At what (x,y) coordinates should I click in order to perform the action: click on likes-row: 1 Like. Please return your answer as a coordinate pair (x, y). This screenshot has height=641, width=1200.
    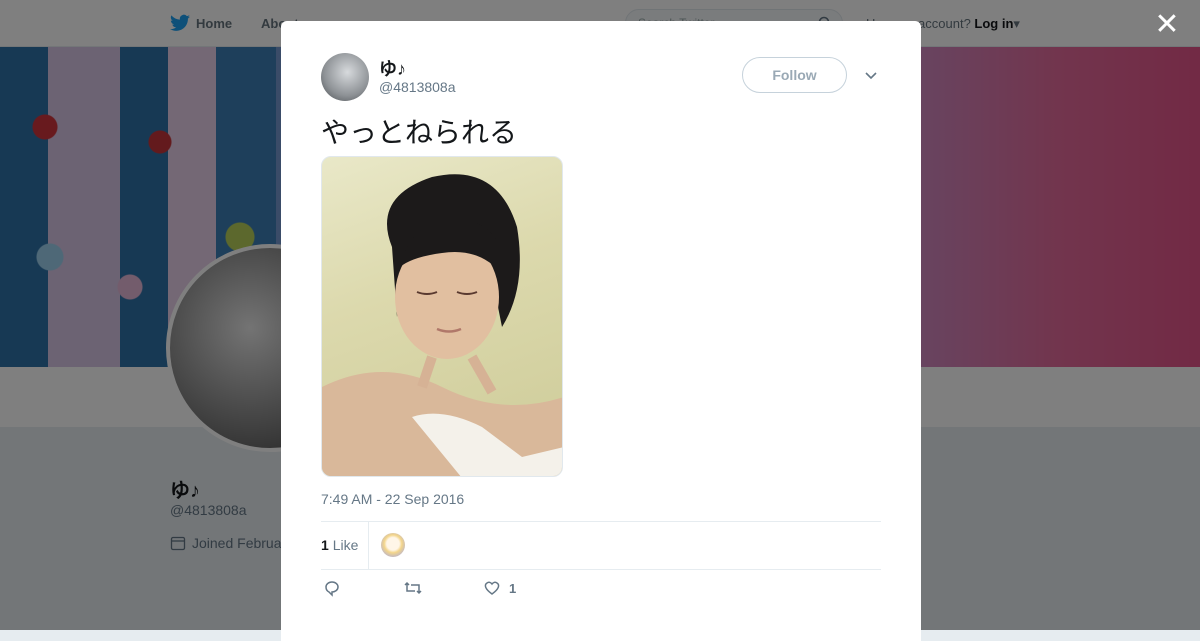
    Looking at the image, I should click on (601, 545).